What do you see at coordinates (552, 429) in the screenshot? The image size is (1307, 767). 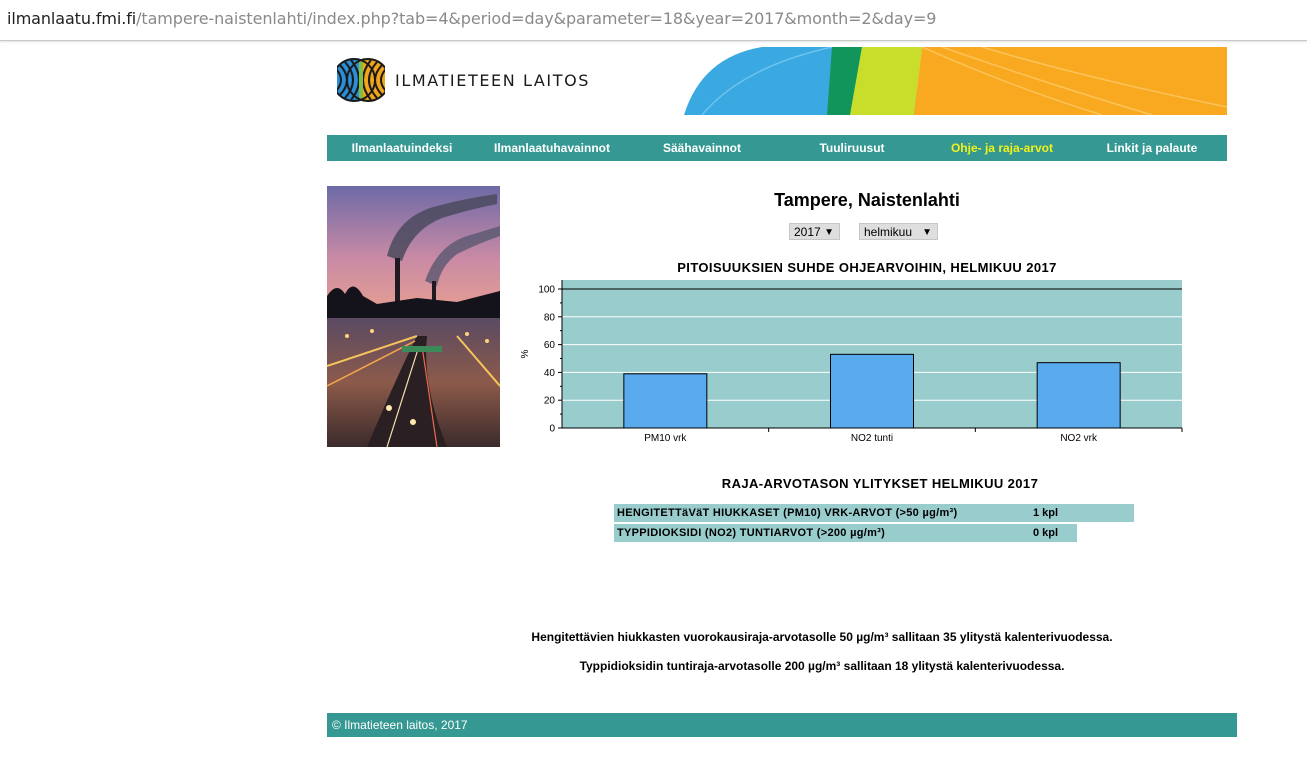 I see `chart-y-tick-label: 0` at bounding box center [552, 429].